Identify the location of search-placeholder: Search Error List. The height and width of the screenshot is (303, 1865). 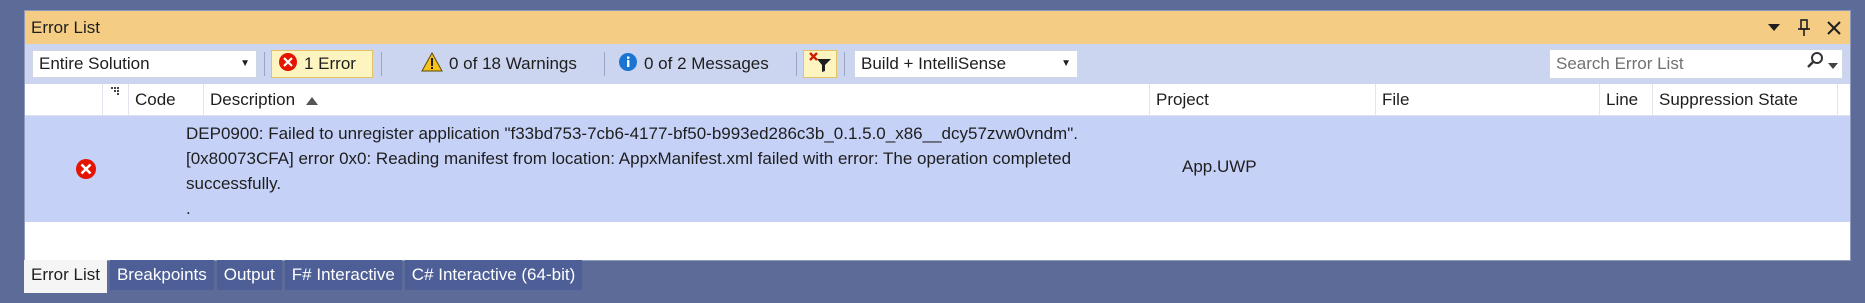
(1620, 63).